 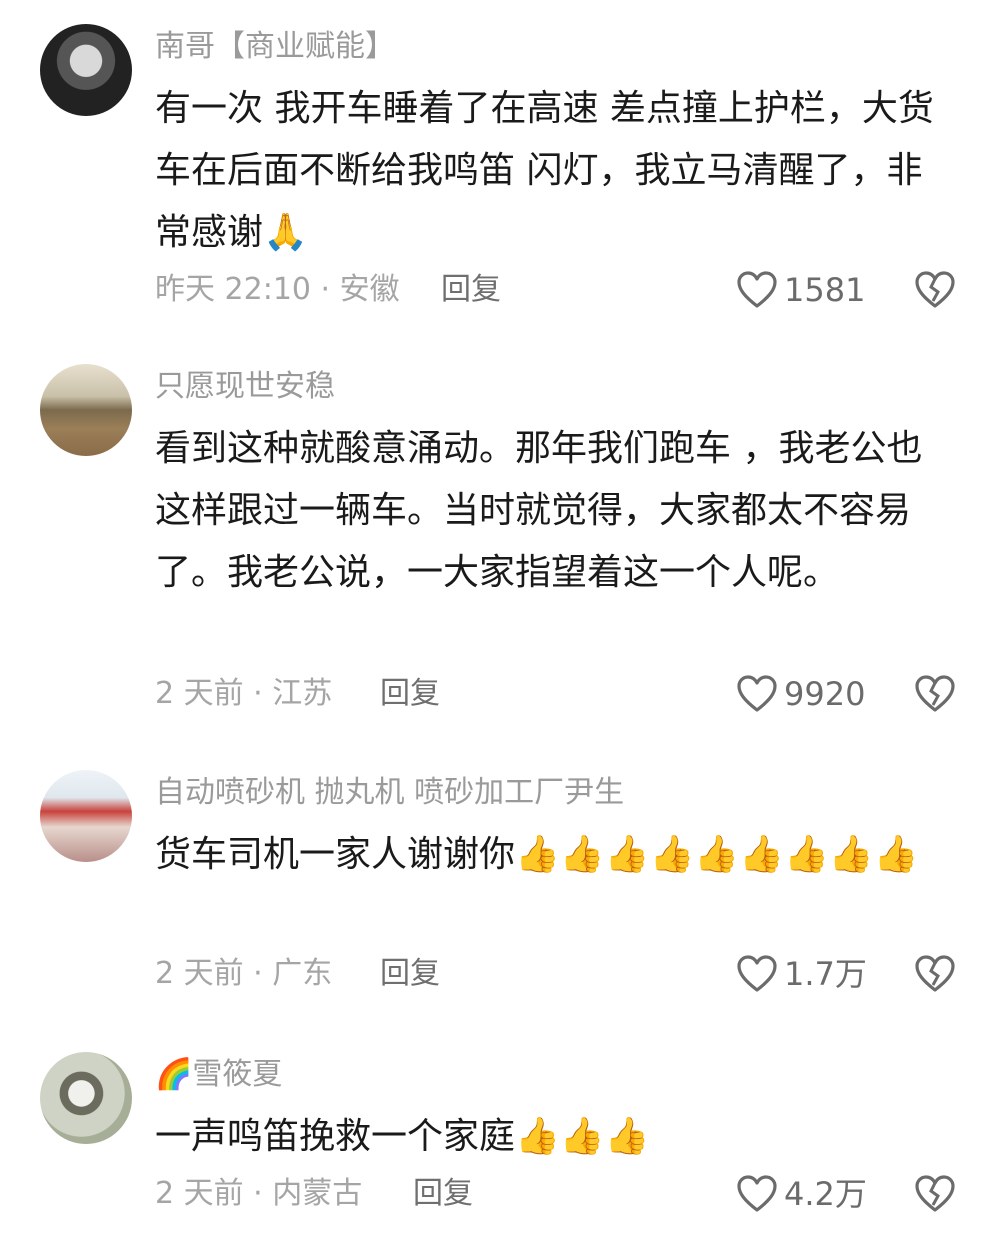 I want to click on like-button: 1.7万, so click(x=801, y=974).